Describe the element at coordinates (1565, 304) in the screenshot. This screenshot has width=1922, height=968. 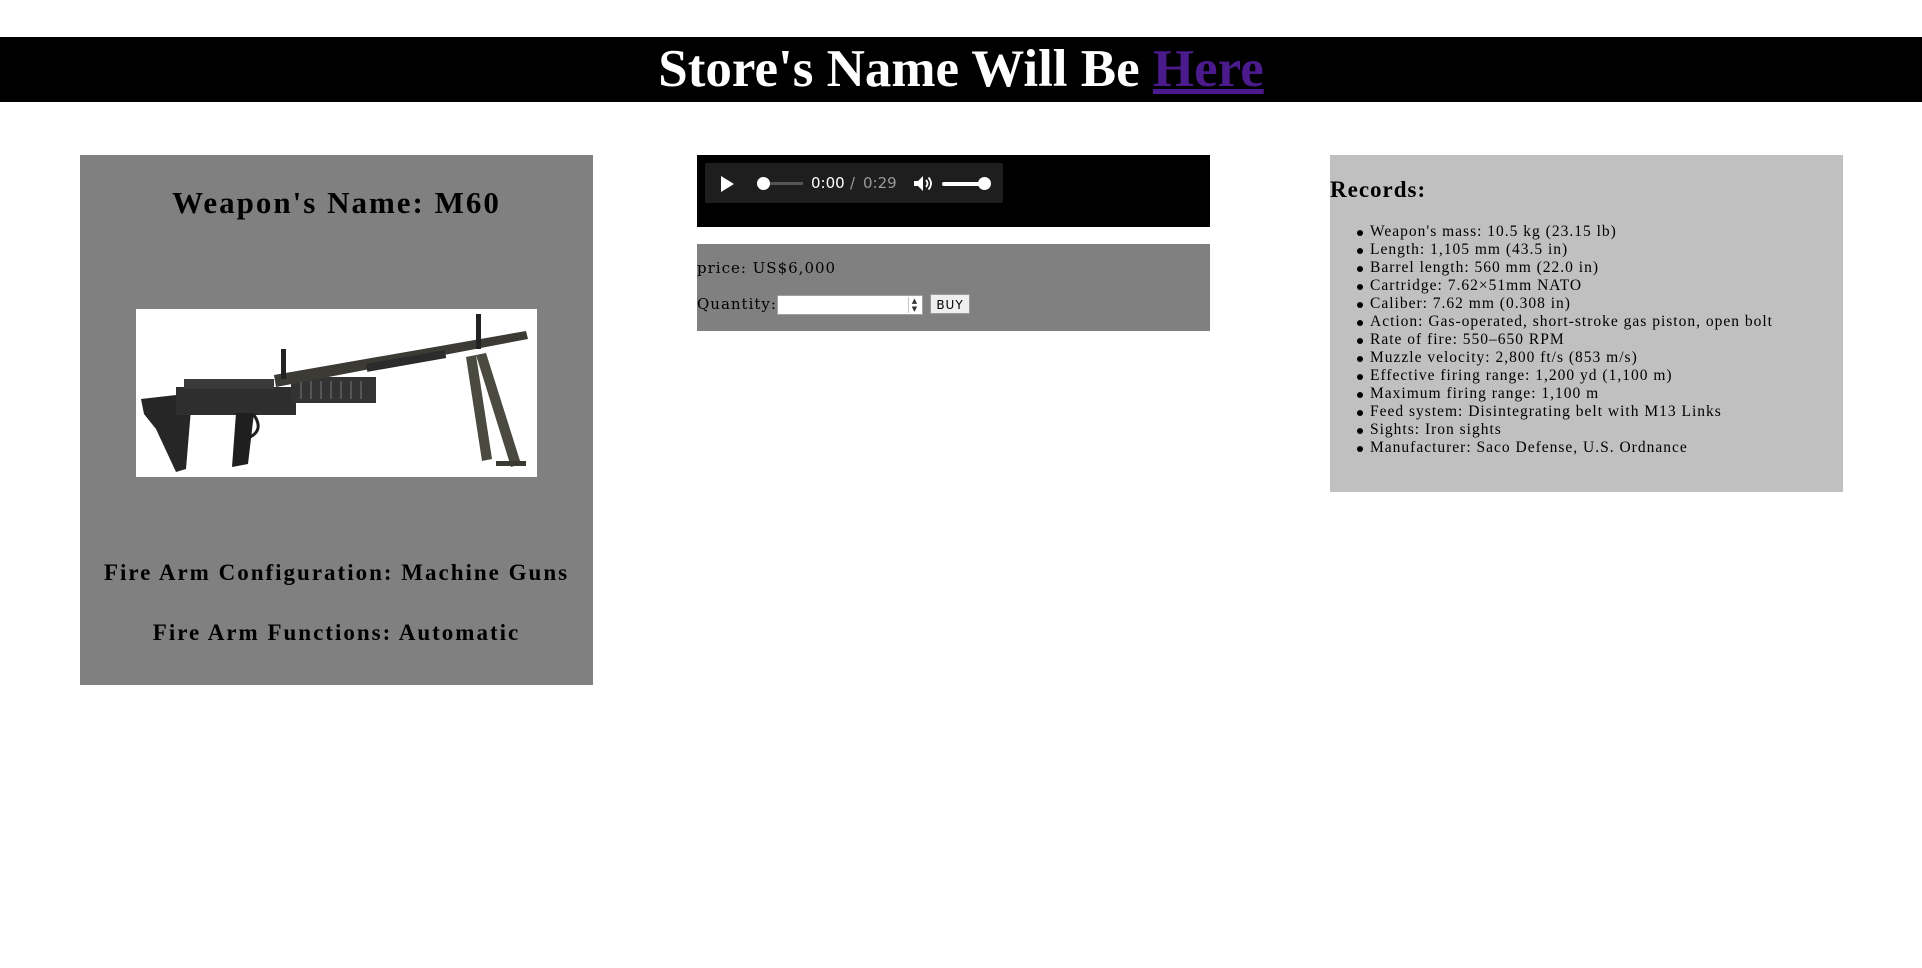
I see `list-item: Caliber: 7.62 mm (0.308 in)` at that location.